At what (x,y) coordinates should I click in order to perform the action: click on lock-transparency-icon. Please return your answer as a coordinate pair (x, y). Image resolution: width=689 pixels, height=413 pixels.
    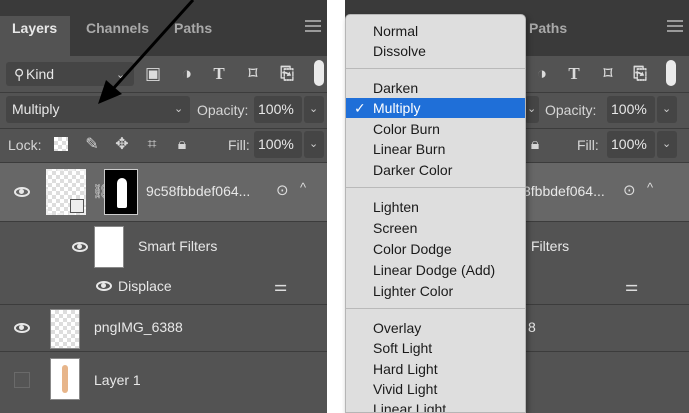
    Looking at the image, I should click on (61, 144).